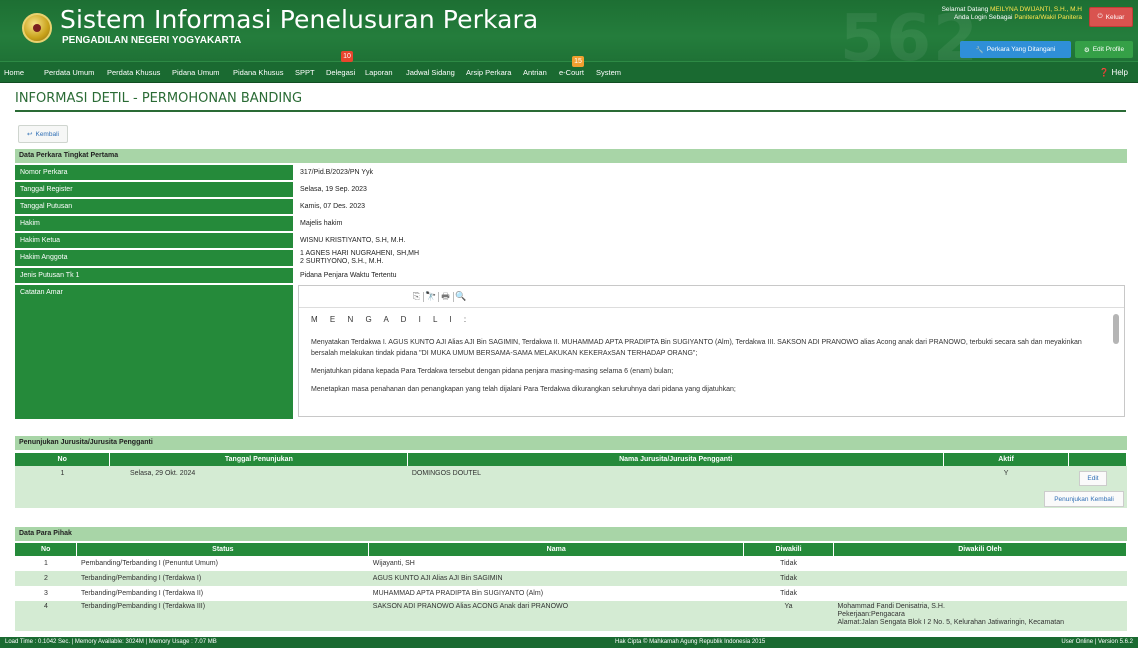  I want to click on table-header-row: No Status Nama Diwakili Diwakili Oleh, so click(571, 549).